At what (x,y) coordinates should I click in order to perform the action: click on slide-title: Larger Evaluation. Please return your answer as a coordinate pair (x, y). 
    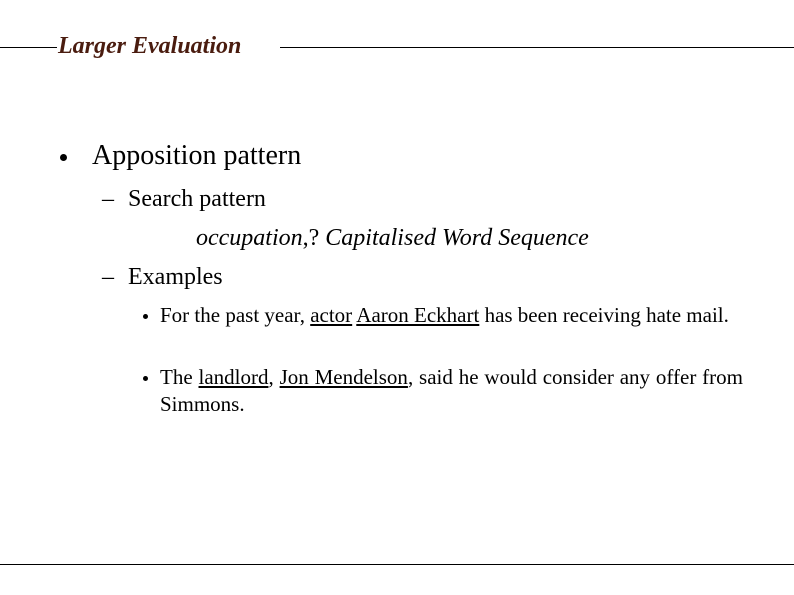
    Looking at the image, I should click on (150, 46).